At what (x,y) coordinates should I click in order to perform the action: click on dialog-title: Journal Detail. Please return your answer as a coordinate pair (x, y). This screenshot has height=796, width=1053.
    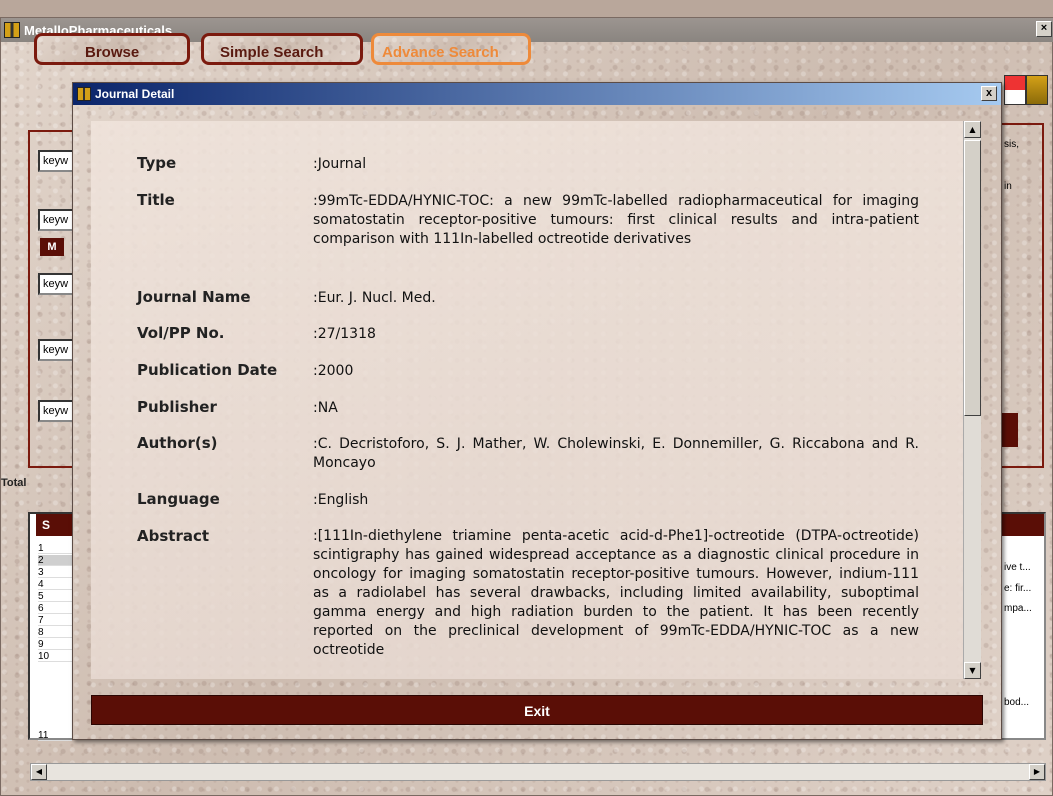
    Looking at the image, I should click on (135, 94).